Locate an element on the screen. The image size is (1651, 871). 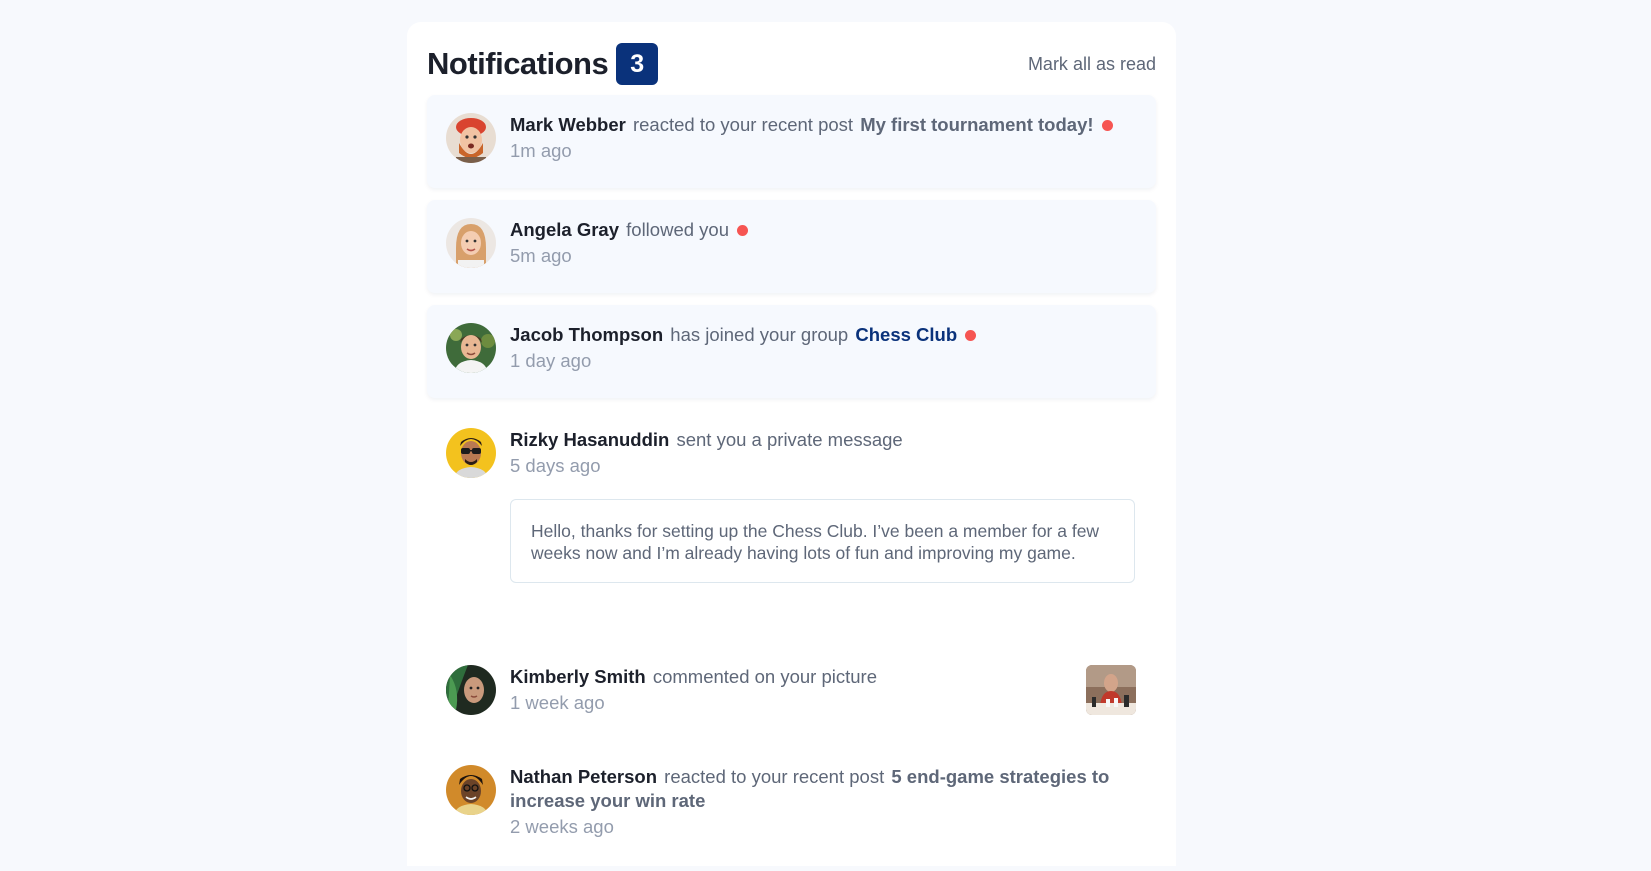
notification-action: commented on your picture is located at coordinates (765, 676).